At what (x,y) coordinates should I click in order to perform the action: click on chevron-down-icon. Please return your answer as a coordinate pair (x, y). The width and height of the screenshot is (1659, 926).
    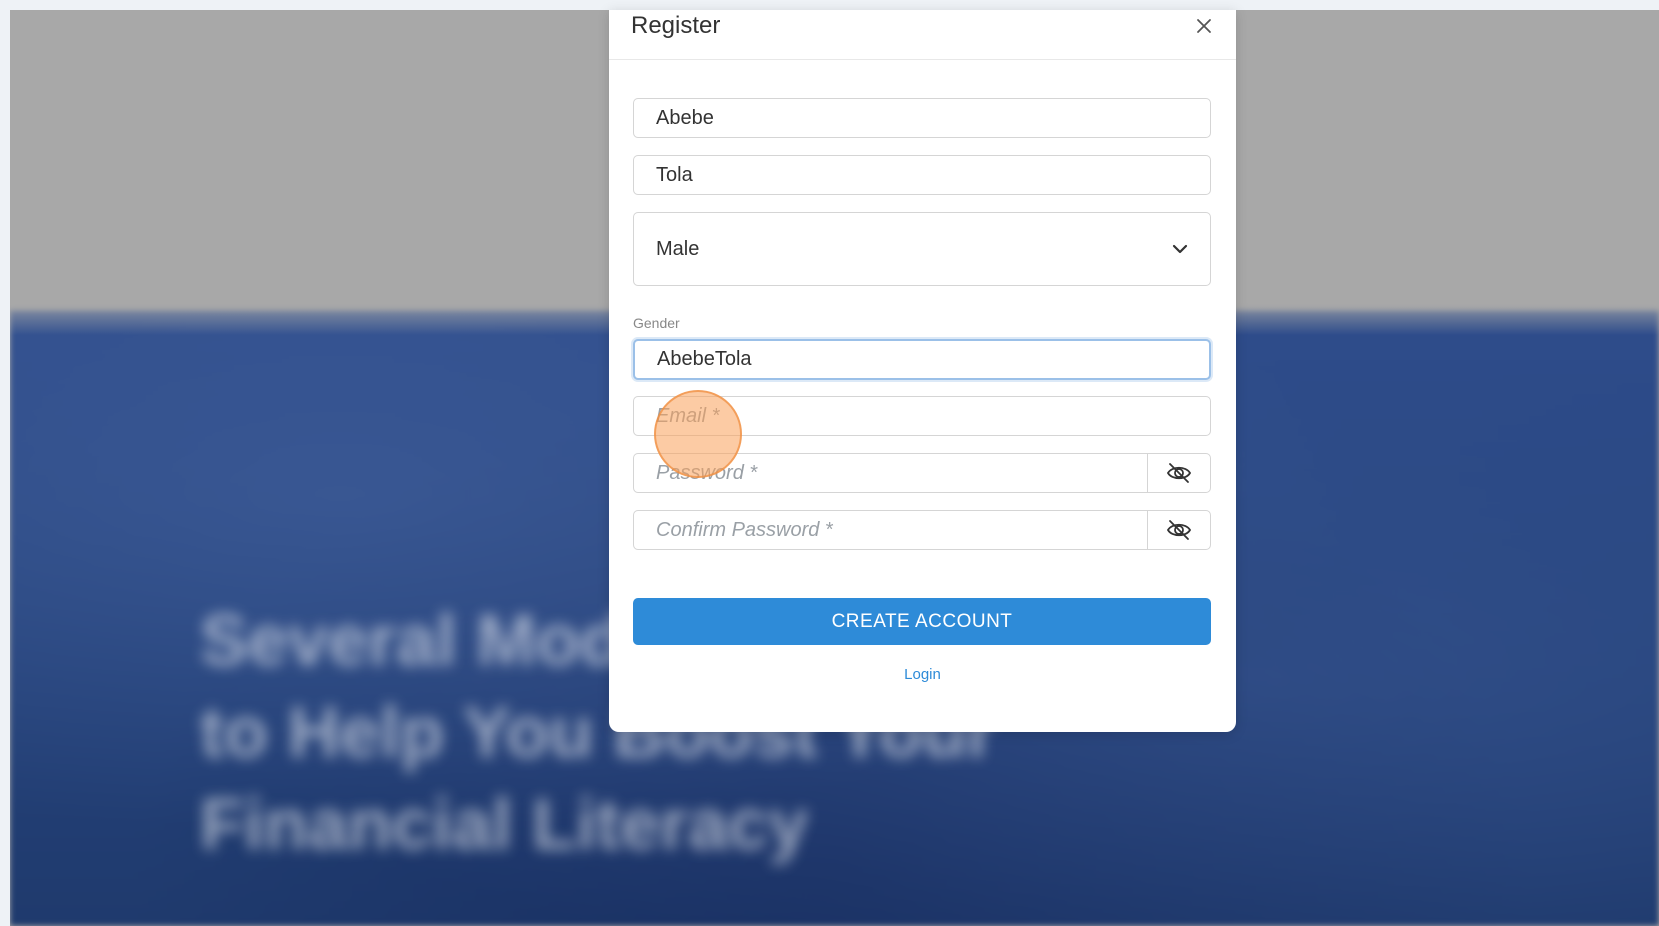
    Looking at the image, I should click on (1180, 249).